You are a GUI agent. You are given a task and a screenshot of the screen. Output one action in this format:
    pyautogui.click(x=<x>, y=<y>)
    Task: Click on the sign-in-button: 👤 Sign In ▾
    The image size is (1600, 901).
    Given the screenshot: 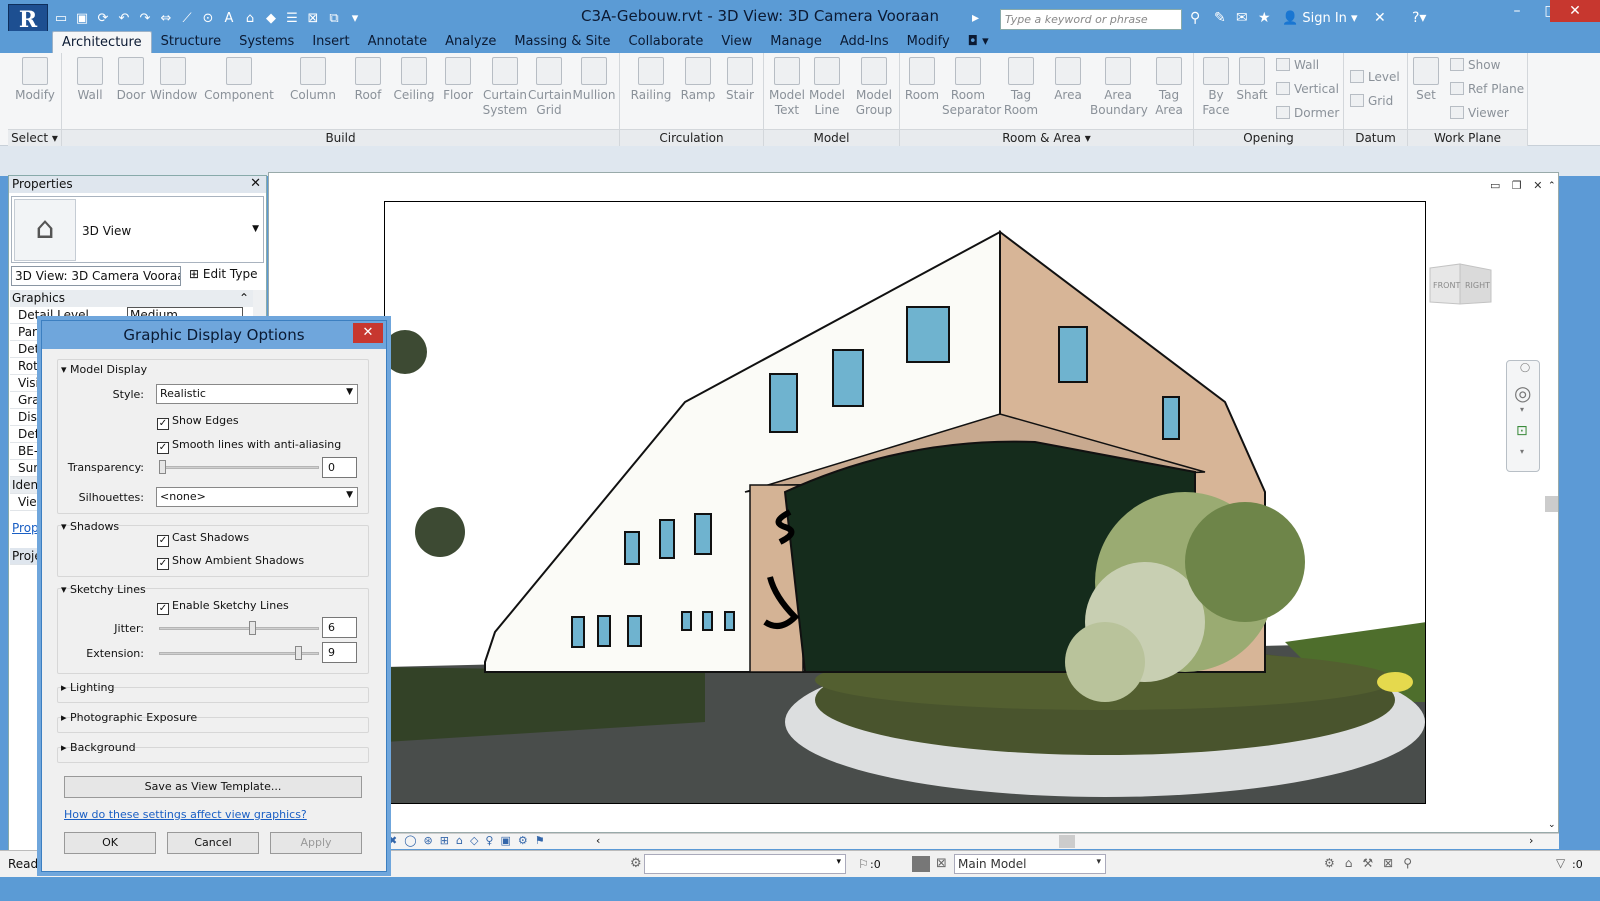 What is the action you would take?
    pyautogui.click(x=1320, y=18)
    